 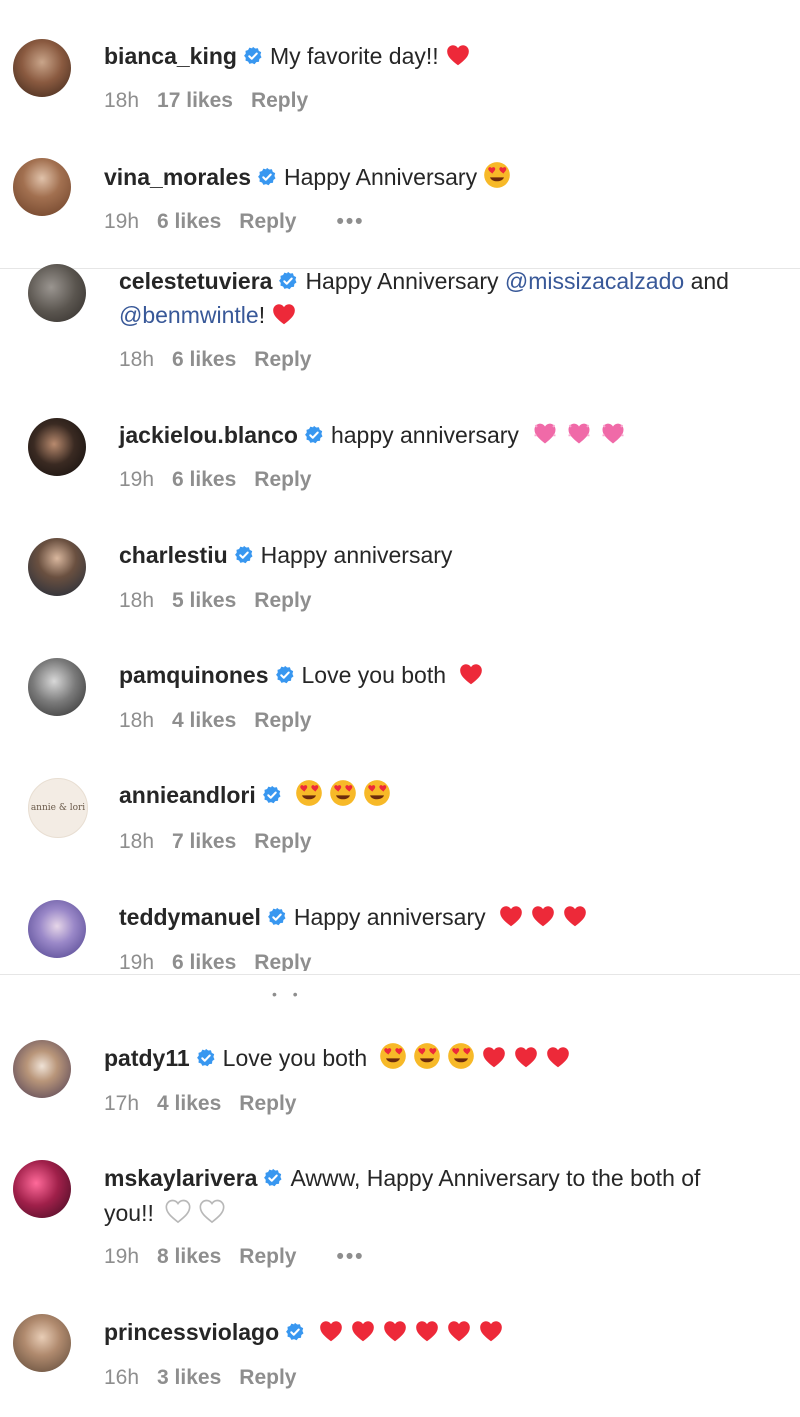 What do you see at coordinates (204, 600) in the screenshot?
I see `likes-count: 5 likes` at bounding box center [204, 600].